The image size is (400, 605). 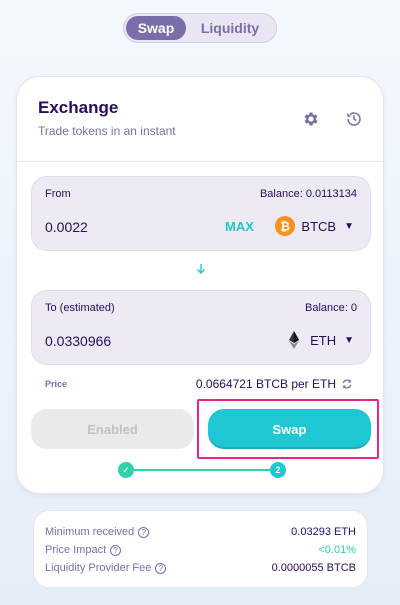 What do you see at coordinates (78, 341) in the screenshot?
I see `to-amount-input: 0.0330966` at bounding box center [78, 341].